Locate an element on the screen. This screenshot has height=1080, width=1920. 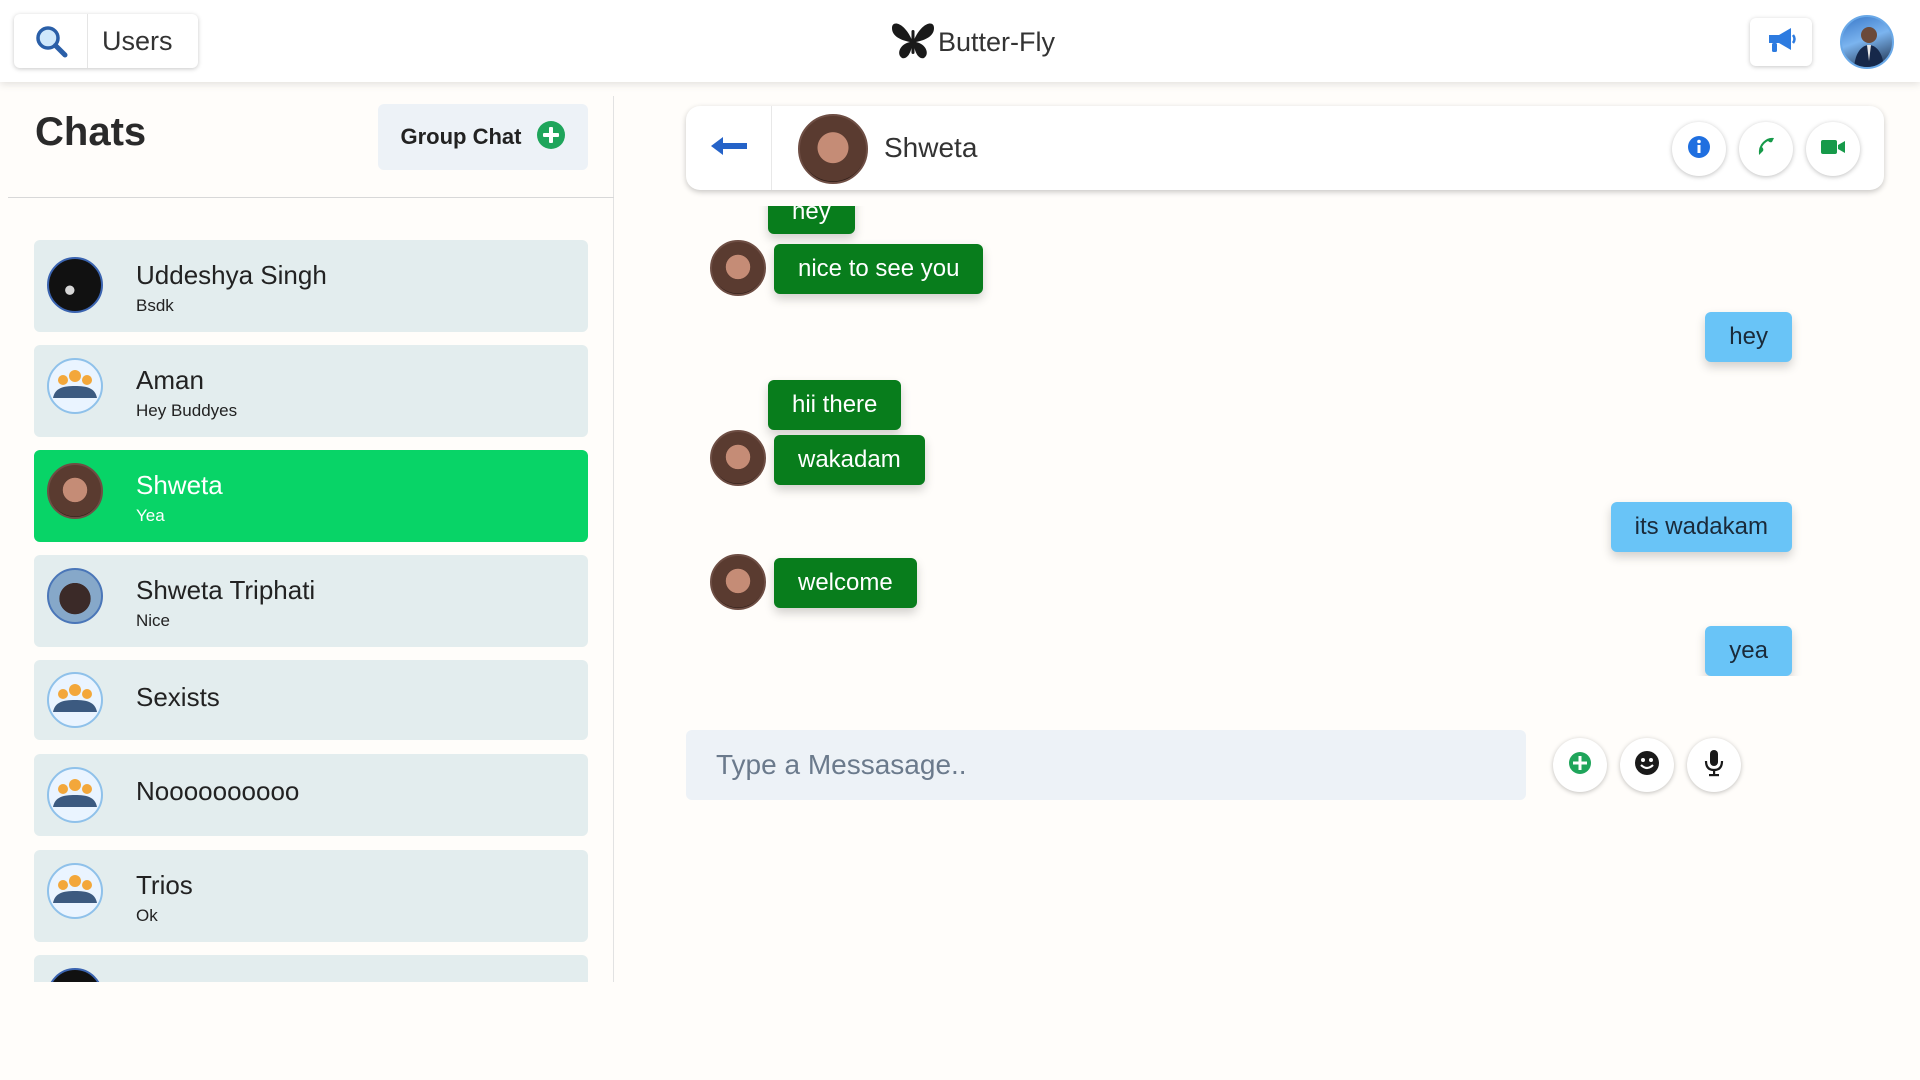
chat-item-aman: Aman Hey Buddyes is located at coordinates (311, 391).